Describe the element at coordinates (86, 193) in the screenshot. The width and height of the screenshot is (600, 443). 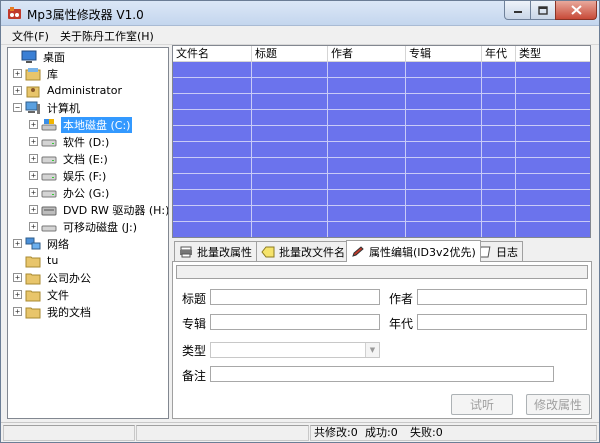
I see `tree-label: 办公 (G:)` at that location.